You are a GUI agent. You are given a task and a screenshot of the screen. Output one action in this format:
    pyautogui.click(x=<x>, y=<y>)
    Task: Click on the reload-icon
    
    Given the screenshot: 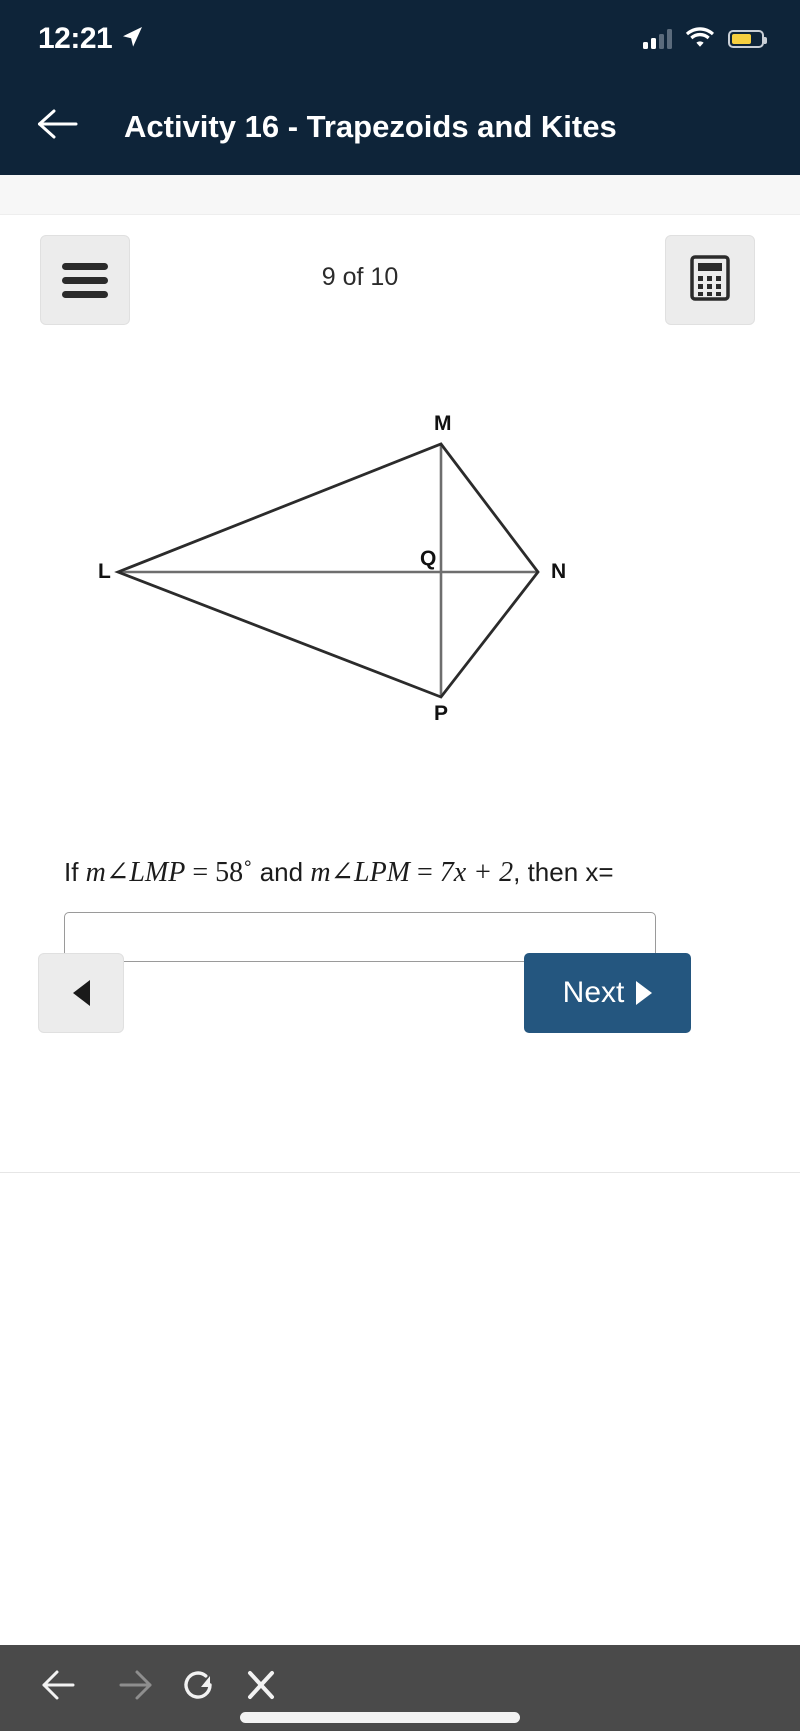 What is the action you would take?
    pyautogui.click(x=199, y=1687)
    